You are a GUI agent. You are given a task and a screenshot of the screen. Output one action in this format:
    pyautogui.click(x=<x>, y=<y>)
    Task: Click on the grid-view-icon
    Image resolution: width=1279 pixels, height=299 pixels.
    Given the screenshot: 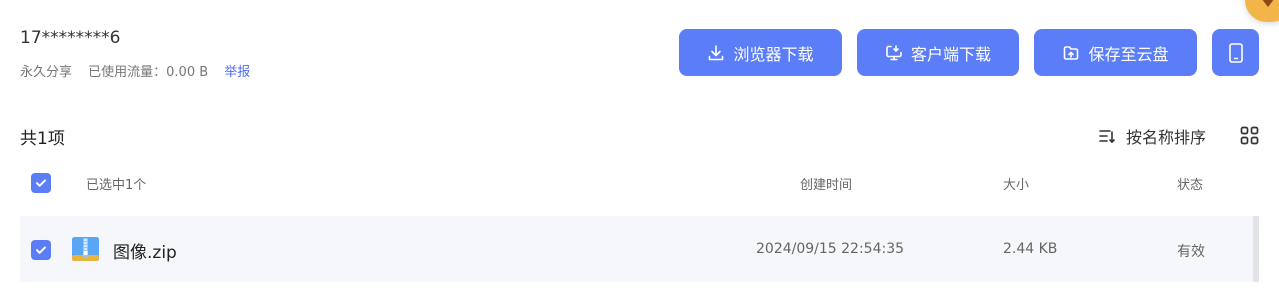 What is the action you would take?
    pyautogui.click(x=1249, y=135)
    